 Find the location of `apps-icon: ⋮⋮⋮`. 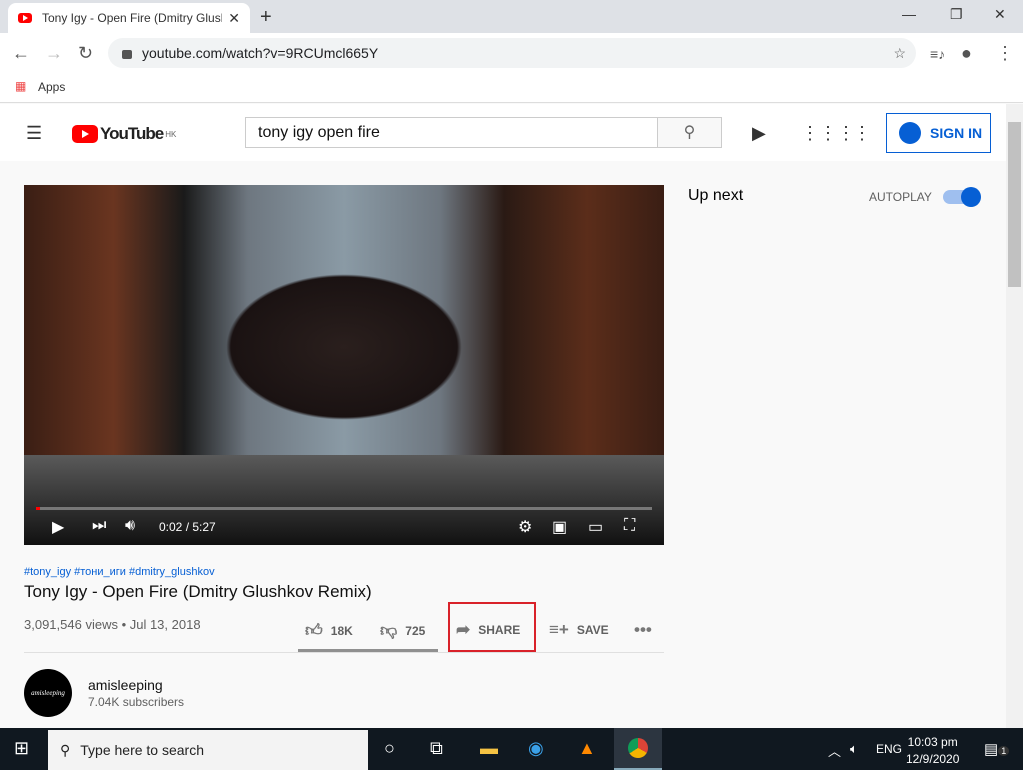

apps-icon: ⋮⋮⋮ is located at coordinates (828, 133).